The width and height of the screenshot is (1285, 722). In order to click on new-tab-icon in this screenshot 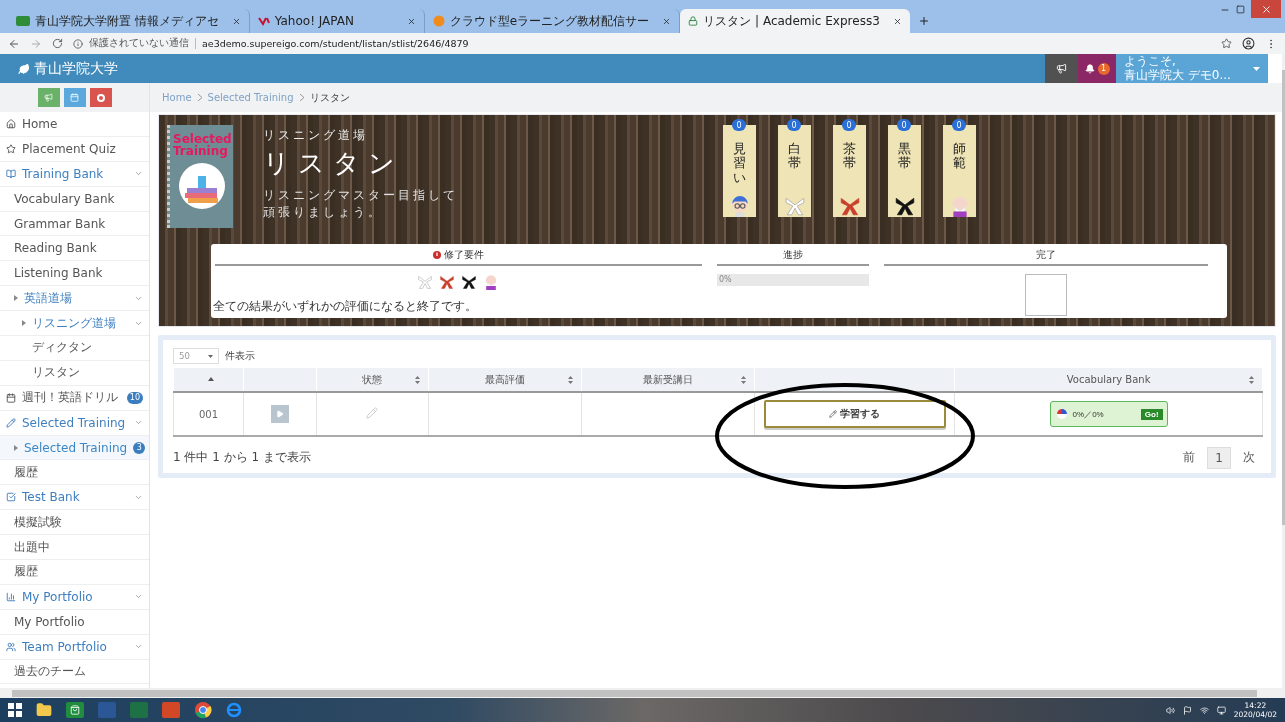, I will do `click(923, 21)`.